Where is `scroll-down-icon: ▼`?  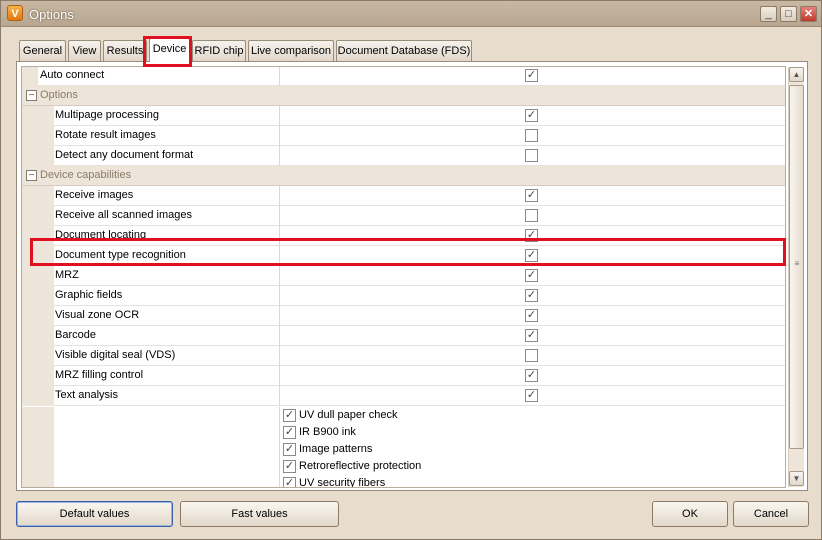
scroll-down-icon: ▼ is located at coordinates (796, 478).